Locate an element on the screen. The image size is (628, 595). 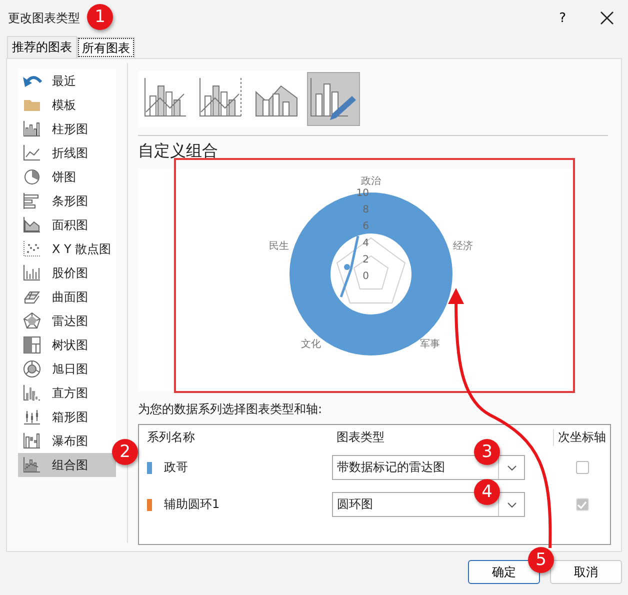
help-button: ? is located at coordinates (562, 18).